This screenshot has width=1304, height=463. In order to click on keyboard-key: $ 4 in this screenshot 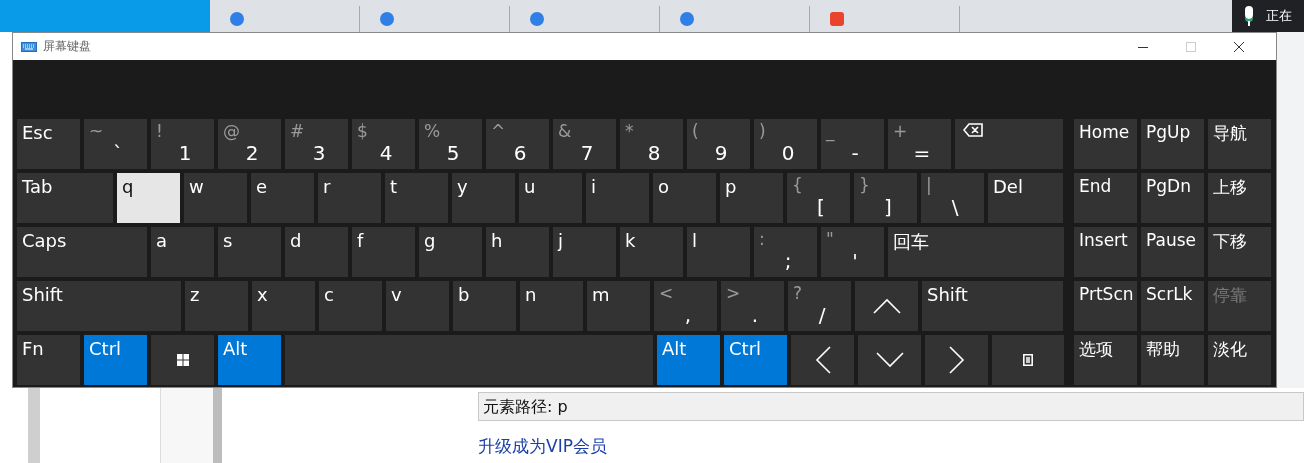, I will do `click(383, 144)`.